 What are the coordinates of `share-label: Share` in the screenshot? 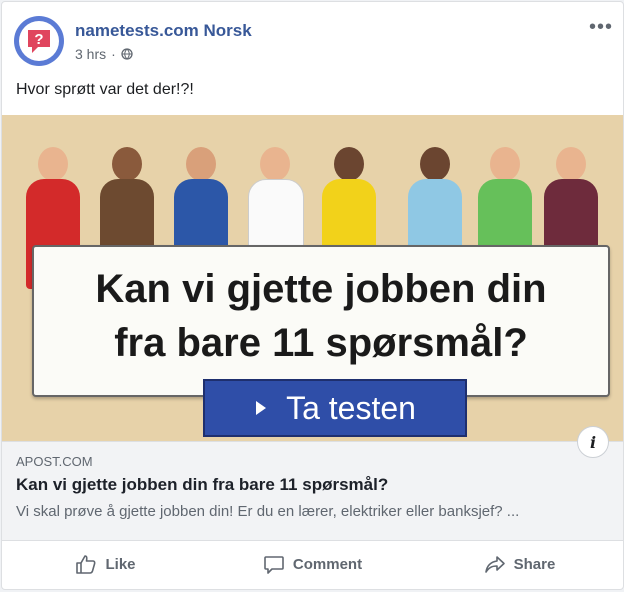 It's located at (534, 564).